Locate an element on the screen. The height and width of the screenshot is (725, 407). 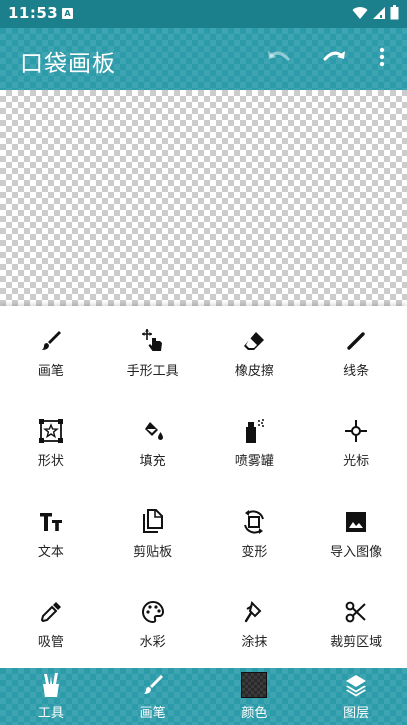
tool-label: 橡皮擦 is located at coordinates (254, 371).